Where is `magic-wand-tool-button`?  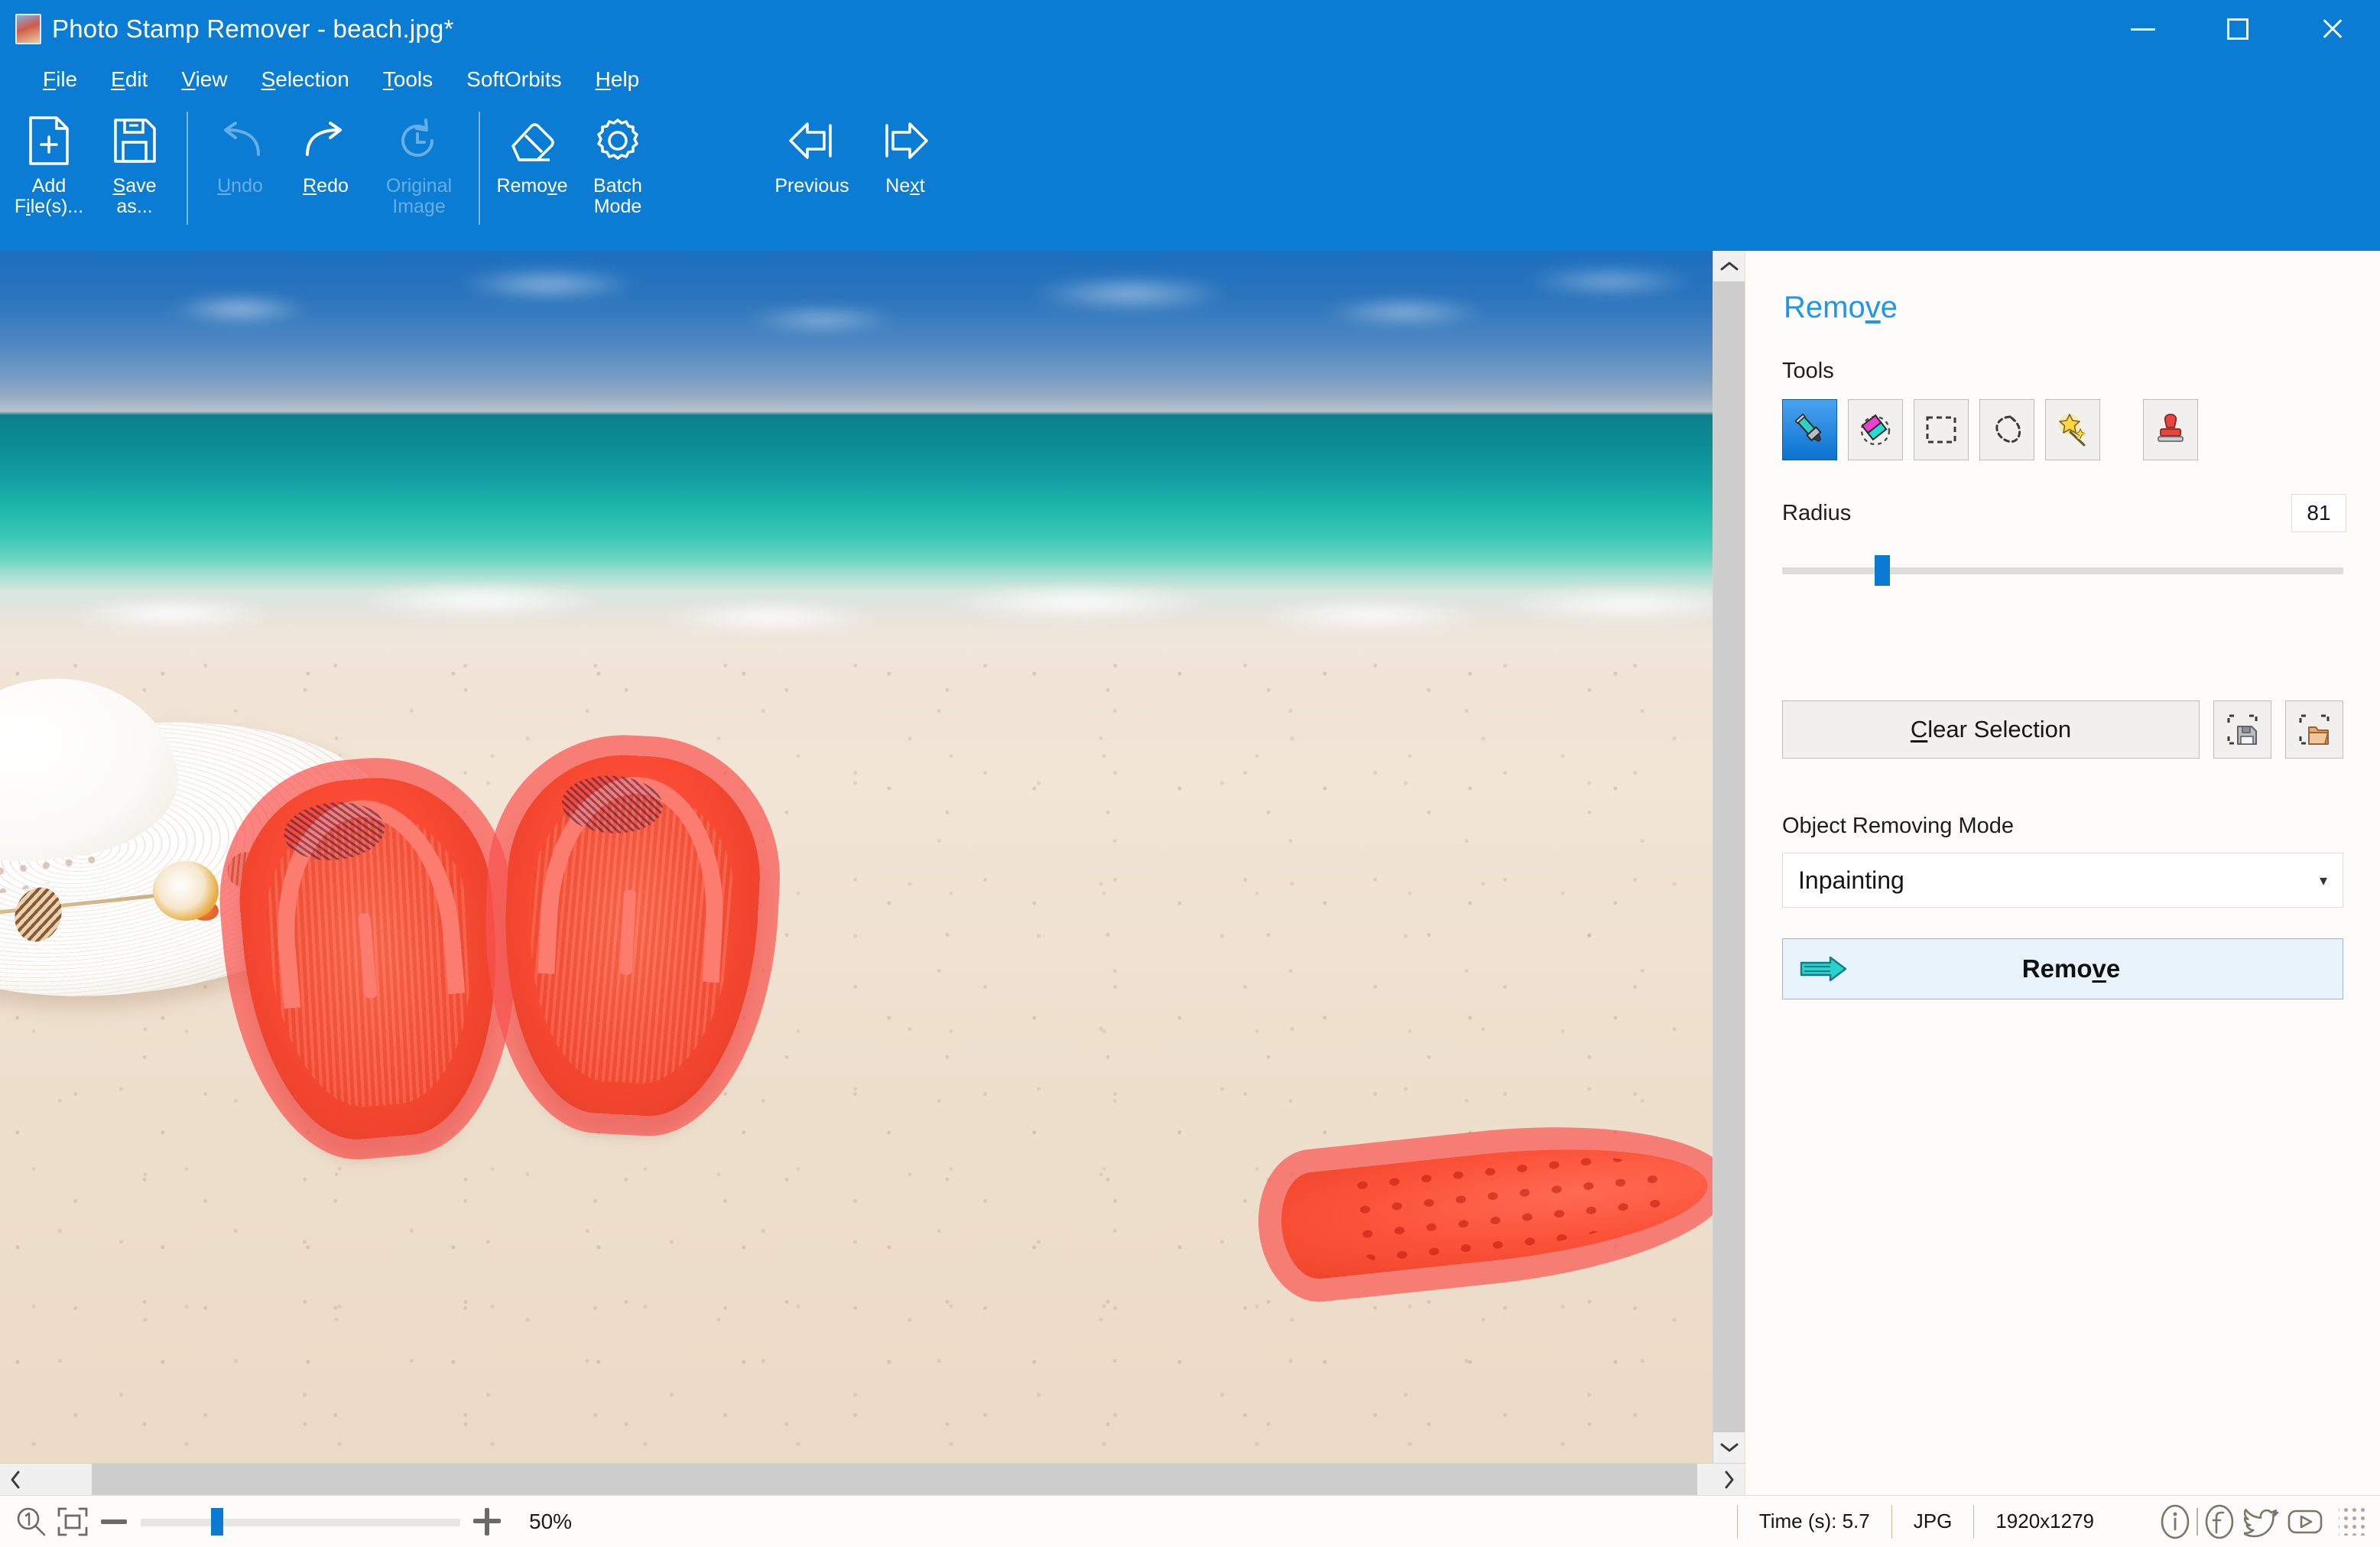
magic-wand-tool-button is located at coordinates (2072, 429).